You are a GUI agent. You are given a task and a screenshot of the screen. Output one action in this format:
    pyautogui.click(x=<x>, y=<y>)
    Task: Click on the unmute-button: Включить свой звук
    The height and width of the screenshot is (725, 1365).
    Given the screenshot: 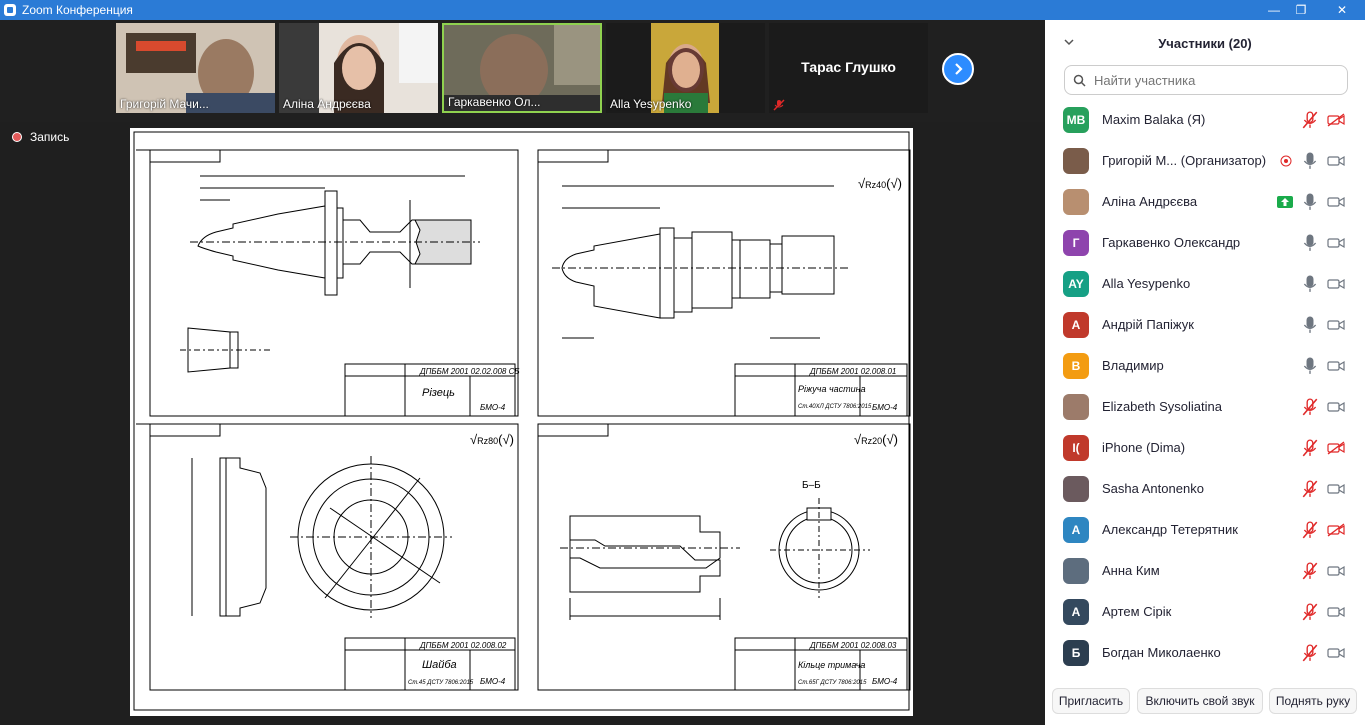 What is the action you would take?
    pyautogui.click(x=1200, y=701)
    